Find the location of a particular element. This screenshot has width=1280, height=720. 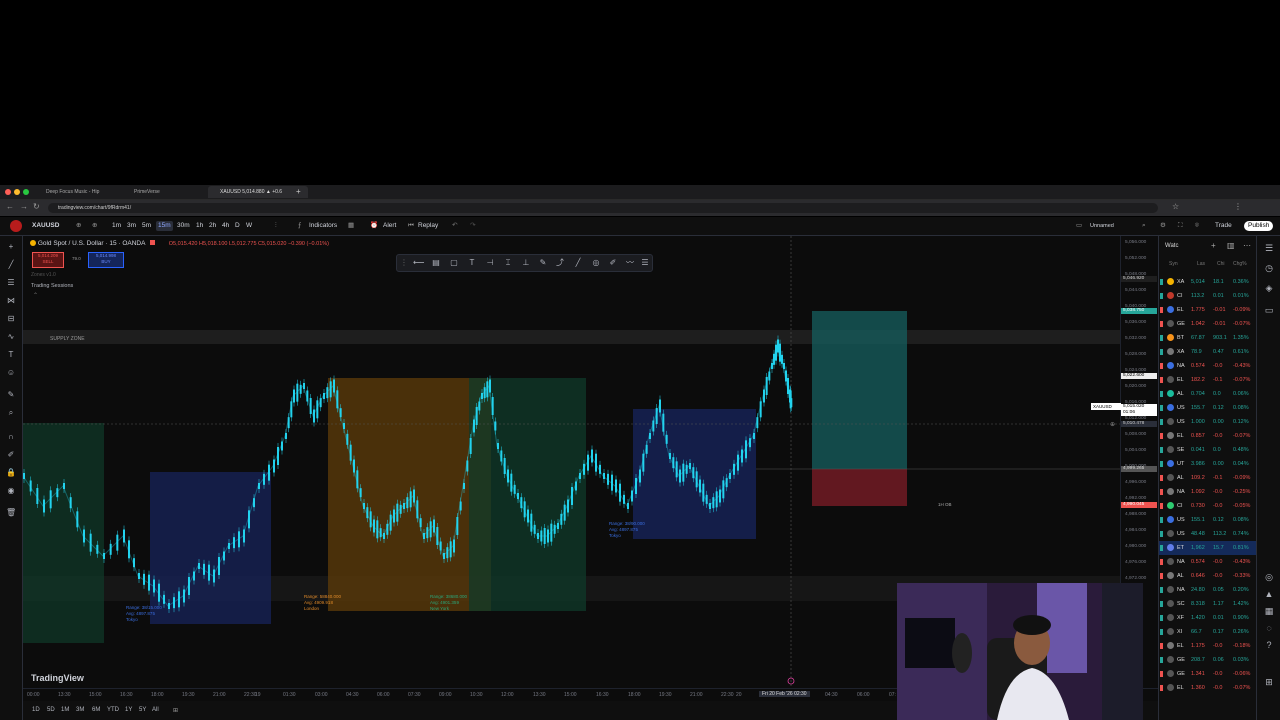

text-tool-icon: T is located at coordinates (472, 263).